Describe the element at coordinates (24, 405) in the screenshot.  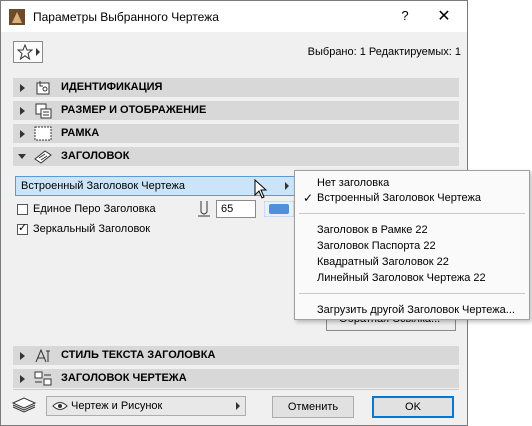
I see `layers-icon` at that location.